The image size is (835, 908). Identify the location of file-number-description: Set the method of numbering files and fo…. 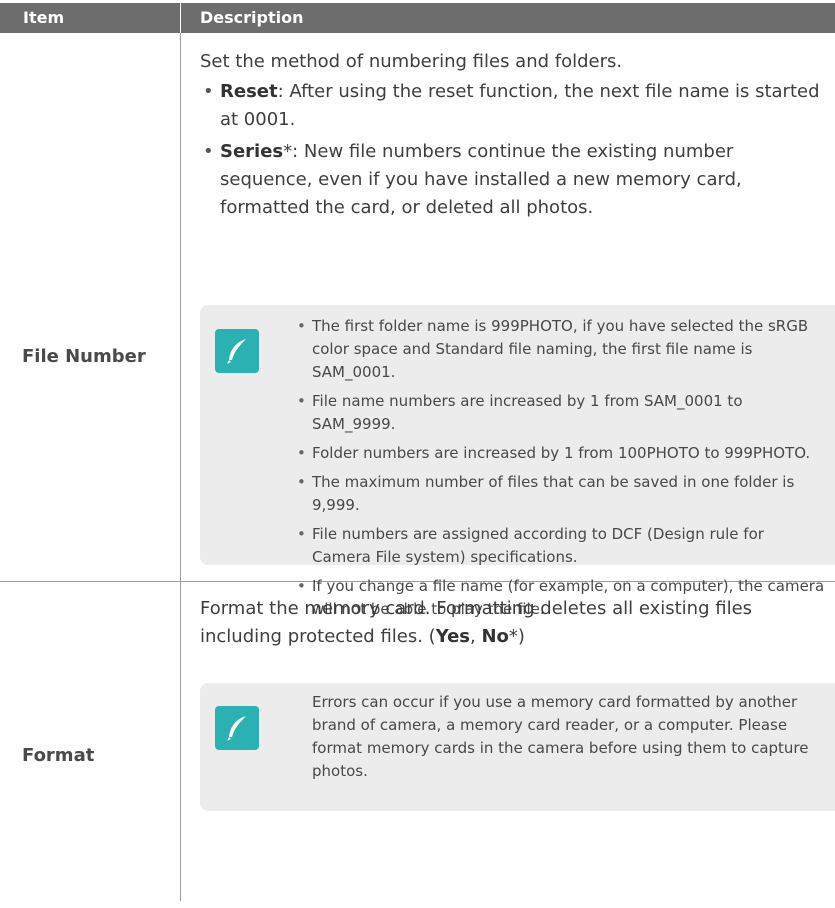
(515, 137).